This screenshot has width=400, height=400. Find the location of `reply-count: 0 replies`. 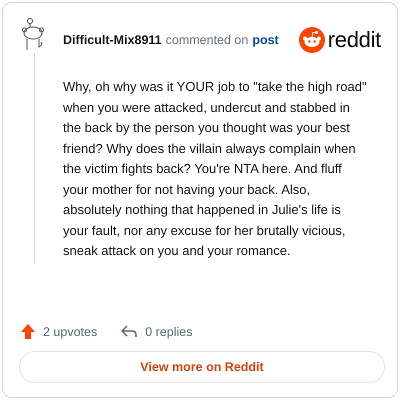

reply-count: 0 replies is located at coordinates (168, 331).